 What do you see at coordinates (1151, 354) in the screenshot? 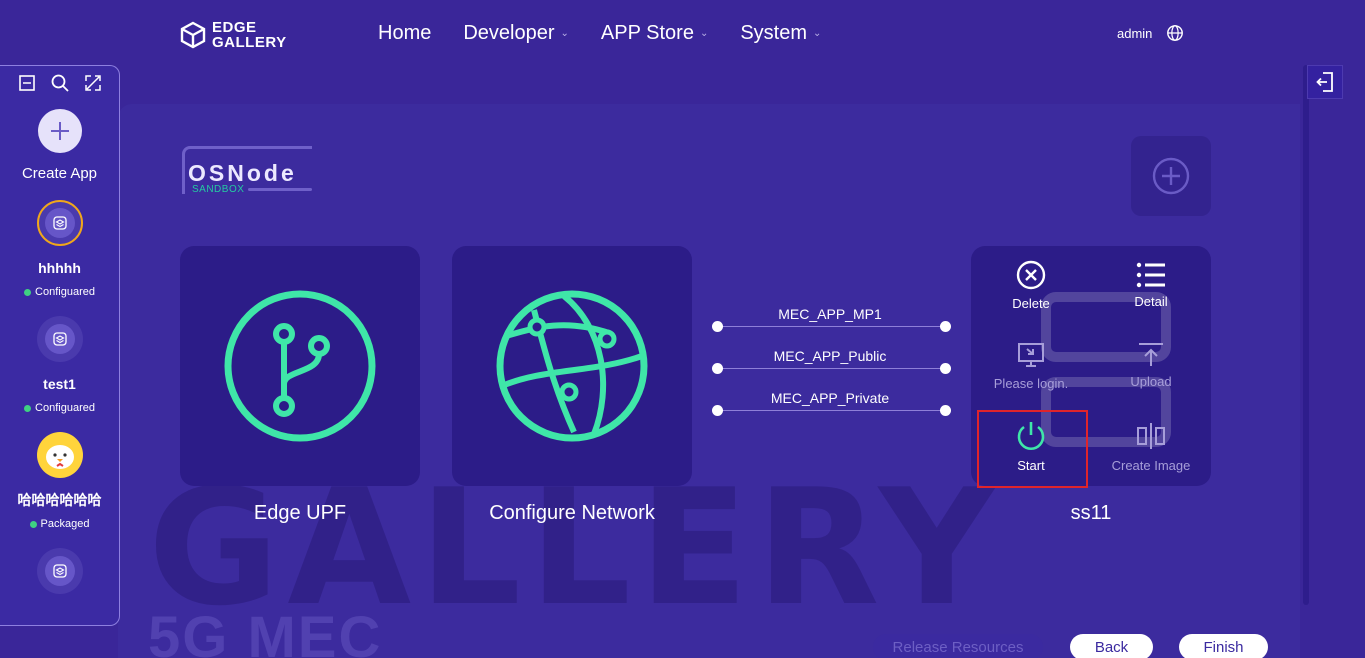
I see `upload-icon` at bounding box center [1151, 354].